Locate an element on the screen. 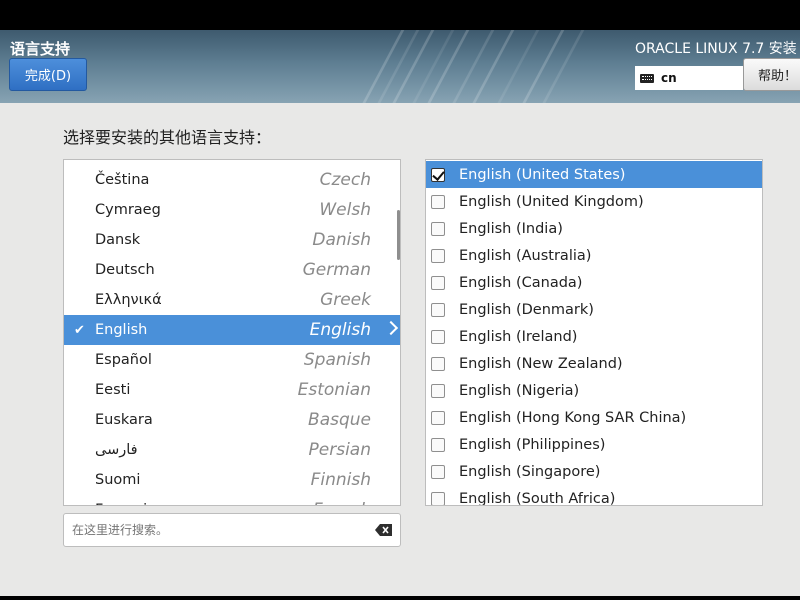 Image resolution: width=800 pixels, height=600 pixels. locale-label: English (Ireland) is located at coordinates (518, 336).